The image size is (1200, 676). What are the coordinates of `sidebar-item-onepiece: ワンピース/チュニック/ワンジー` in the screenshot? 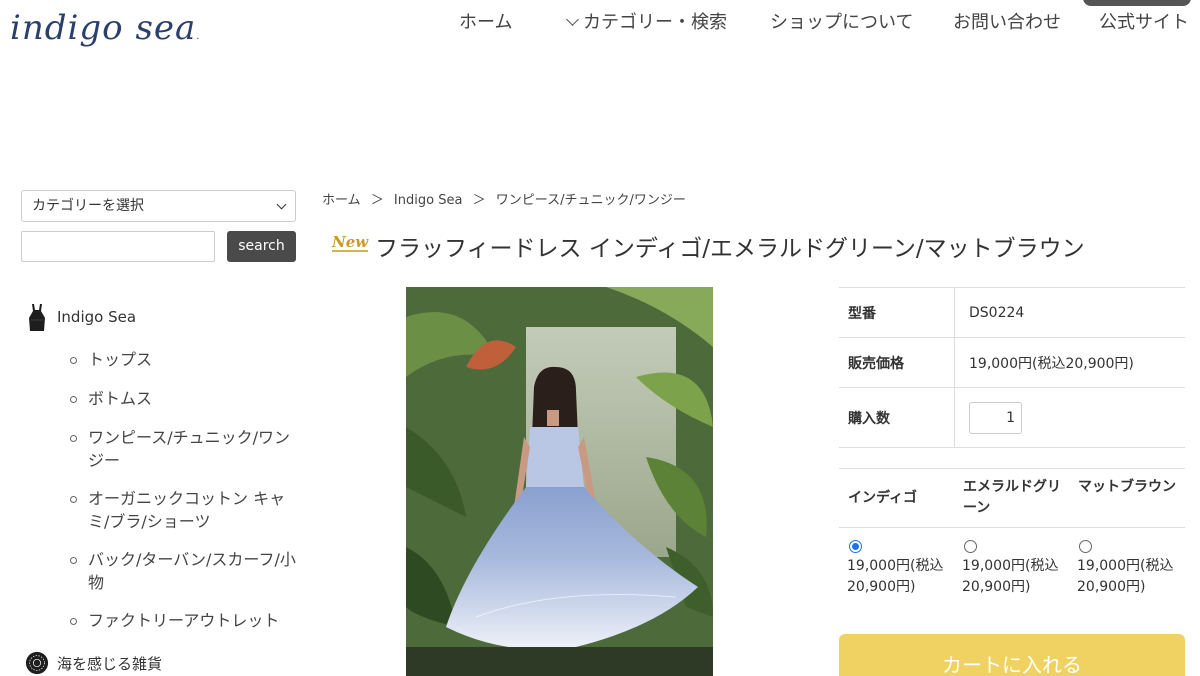 It's located at (183, 449).